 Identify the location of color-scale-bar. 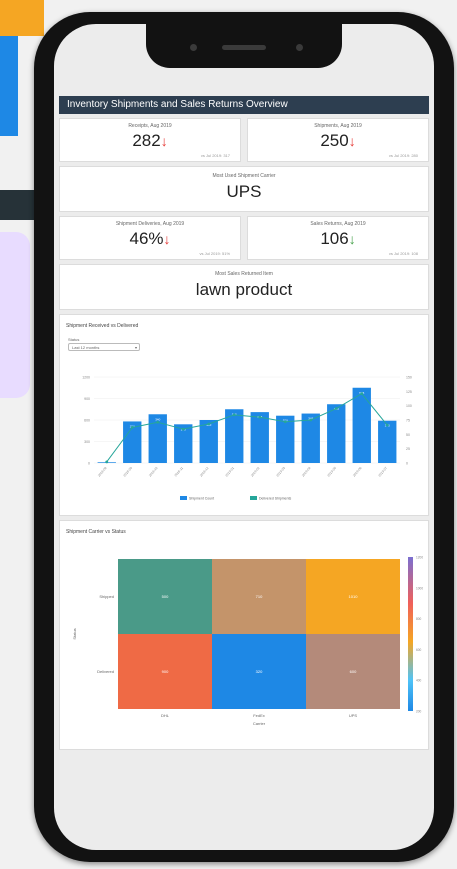
(410, 634).